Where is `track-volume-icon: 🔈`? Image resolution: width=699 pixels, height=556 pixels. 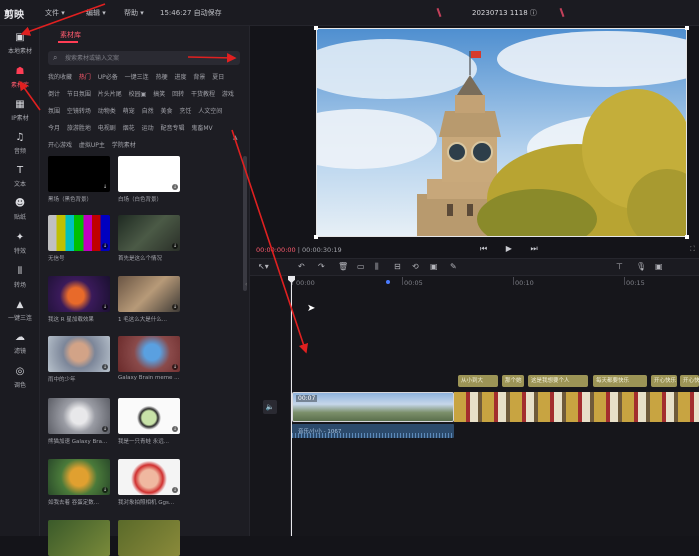
track-volume-icon: 🔈 is located at coordinates (270, 407).